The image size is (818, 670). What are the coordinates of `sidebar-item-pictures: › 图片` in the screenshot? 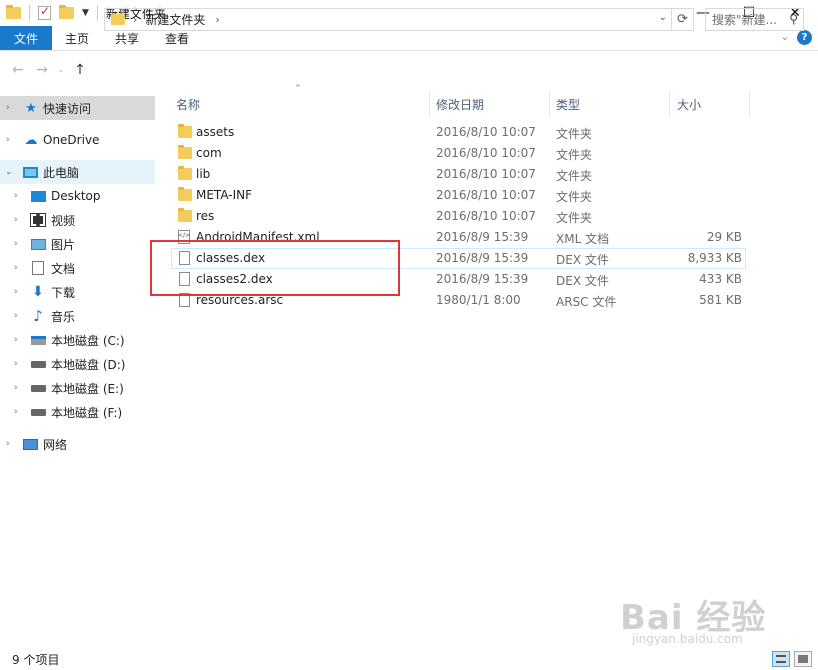 It's located at (77, 244).